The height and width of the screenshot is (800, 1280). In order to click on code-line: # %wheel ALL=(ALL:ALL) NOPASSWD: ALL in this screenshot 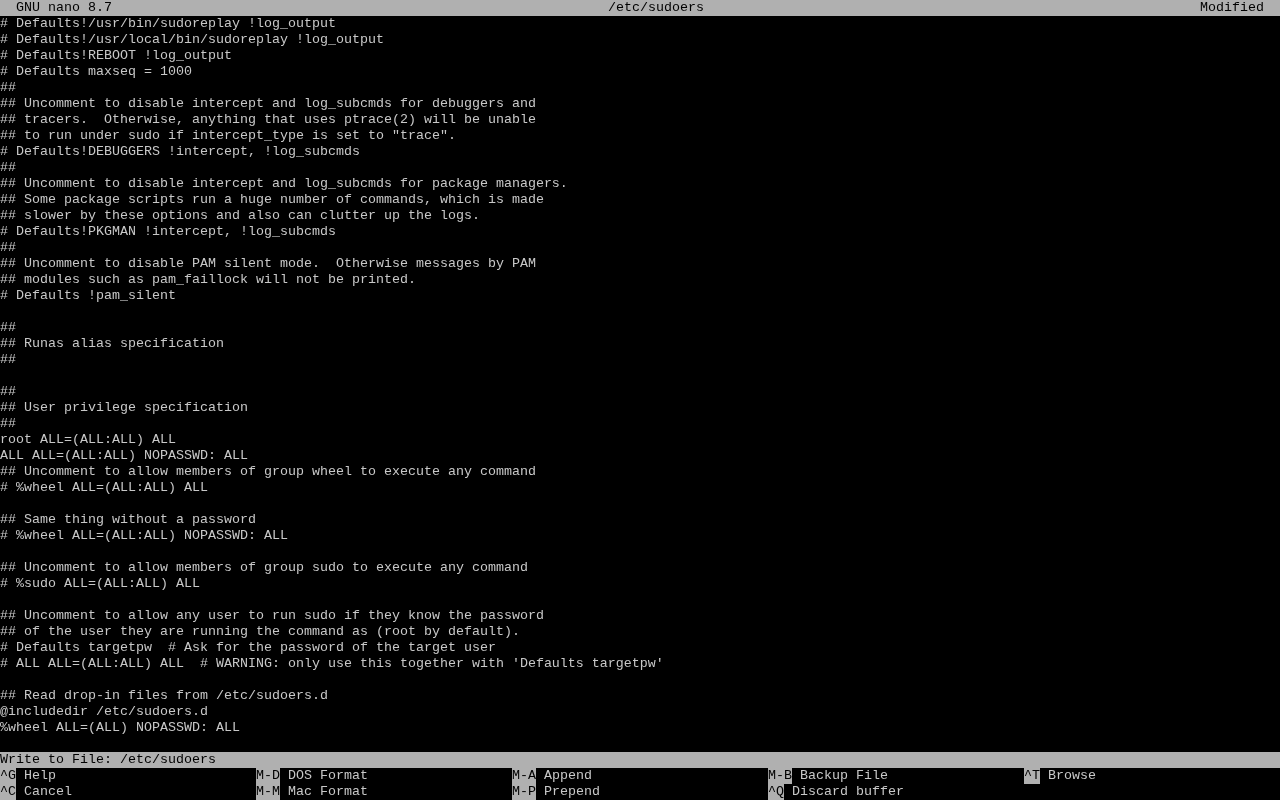, I will do `click(144, 536)`.